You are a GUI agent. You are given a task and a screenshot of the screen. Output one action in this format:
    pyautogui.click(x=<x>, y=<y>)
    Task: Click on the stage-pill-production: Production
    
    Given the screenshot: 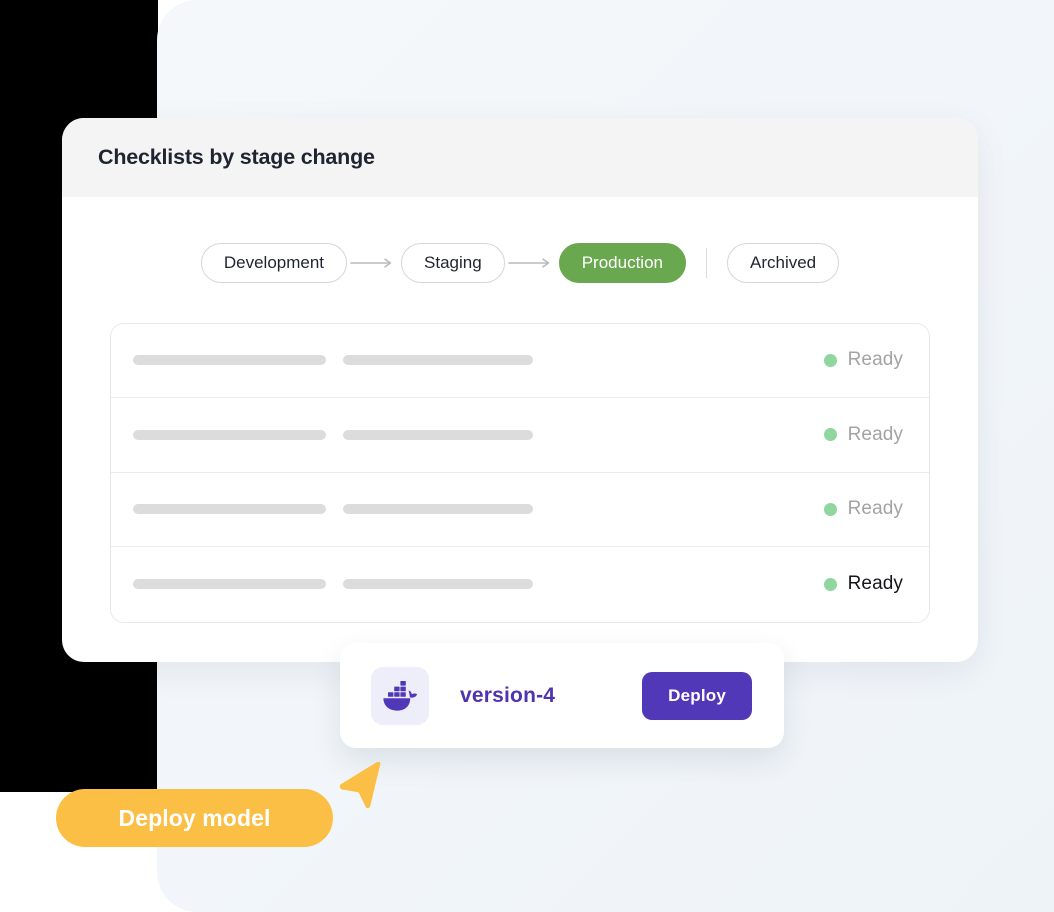 What is the action you would take?
    pyautogui.click(x=622, y=263)
    